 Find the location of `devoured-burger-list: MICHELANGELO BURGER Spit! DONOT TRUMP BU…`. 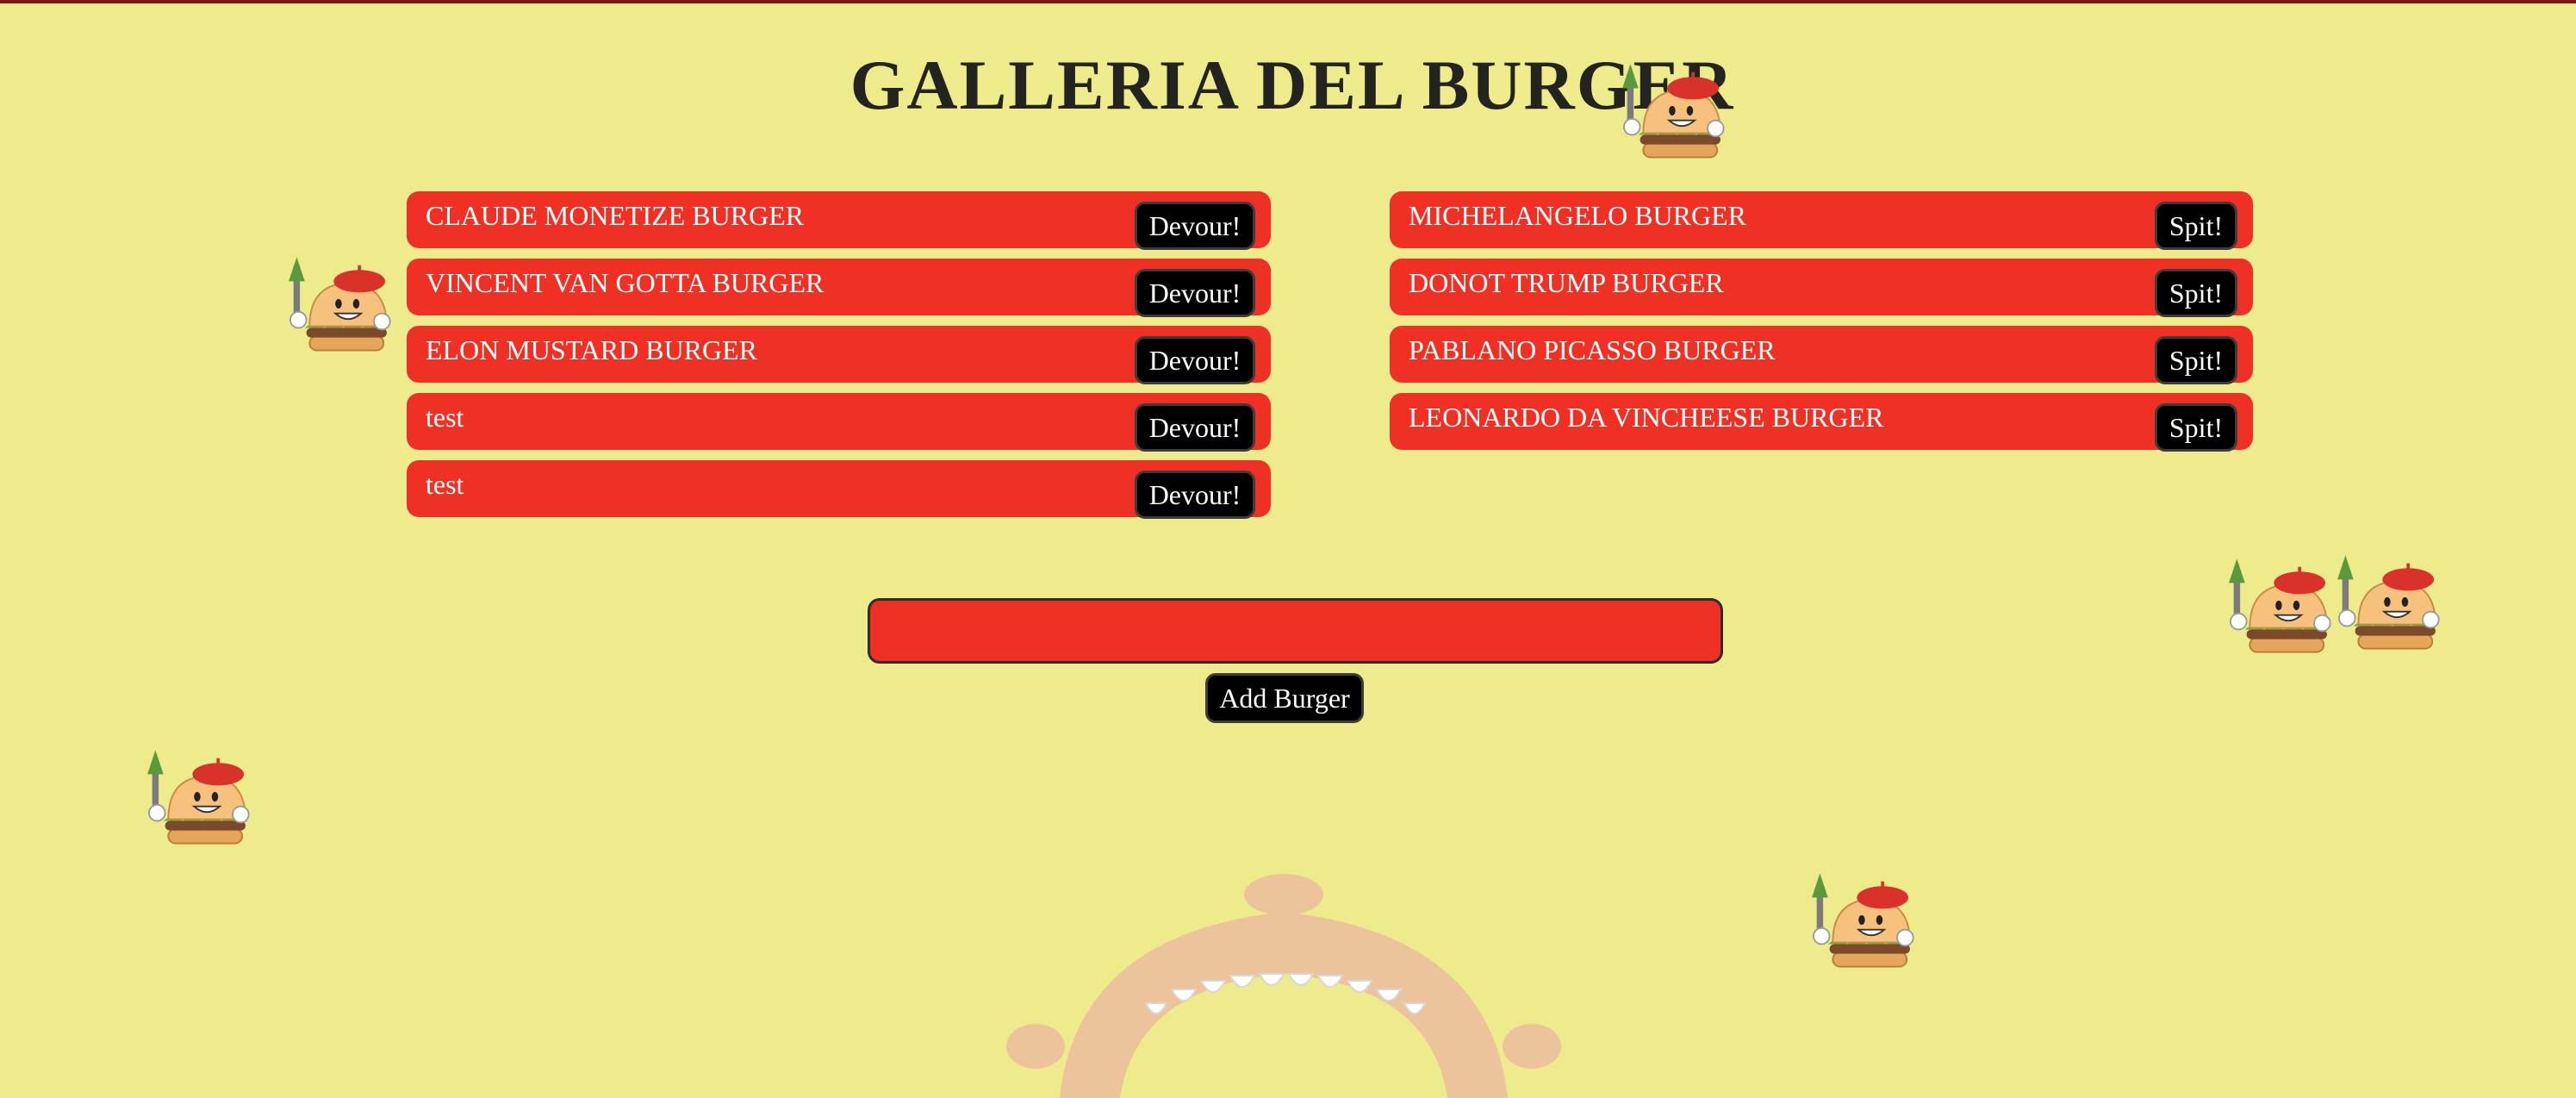

devoured-burger-list: MICHELANGELO BURGER Spit! DONOT TRUMP BU… is located at coordinates (1822, 325).